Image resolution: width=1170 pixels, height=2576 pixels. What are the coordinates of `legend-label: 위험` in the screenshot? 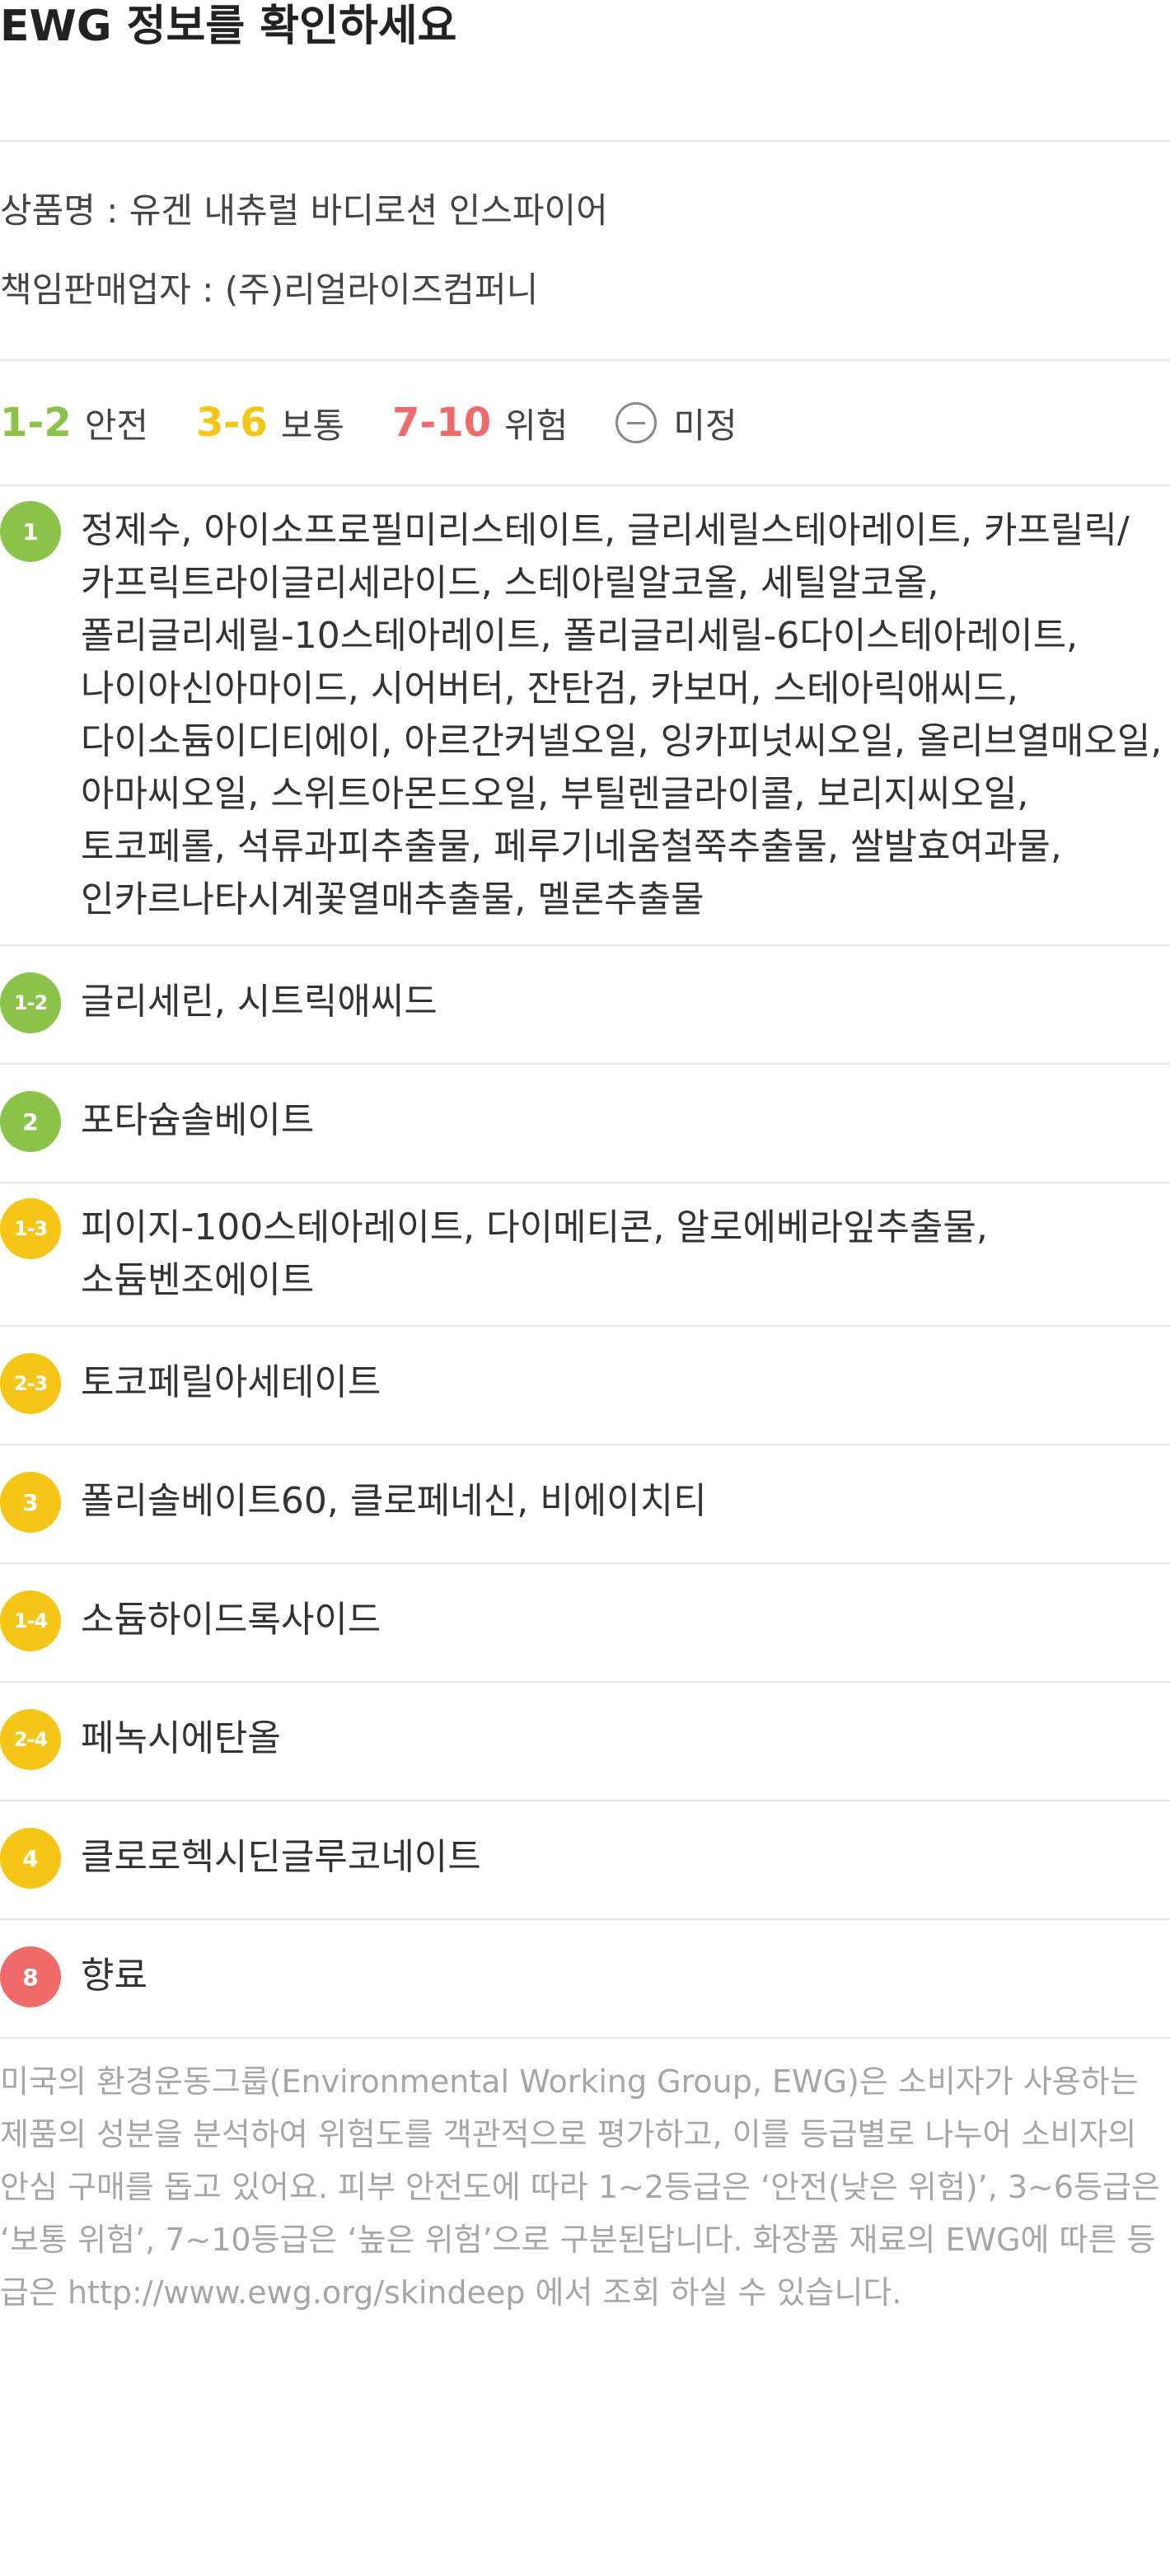 It's located at (536, 425).